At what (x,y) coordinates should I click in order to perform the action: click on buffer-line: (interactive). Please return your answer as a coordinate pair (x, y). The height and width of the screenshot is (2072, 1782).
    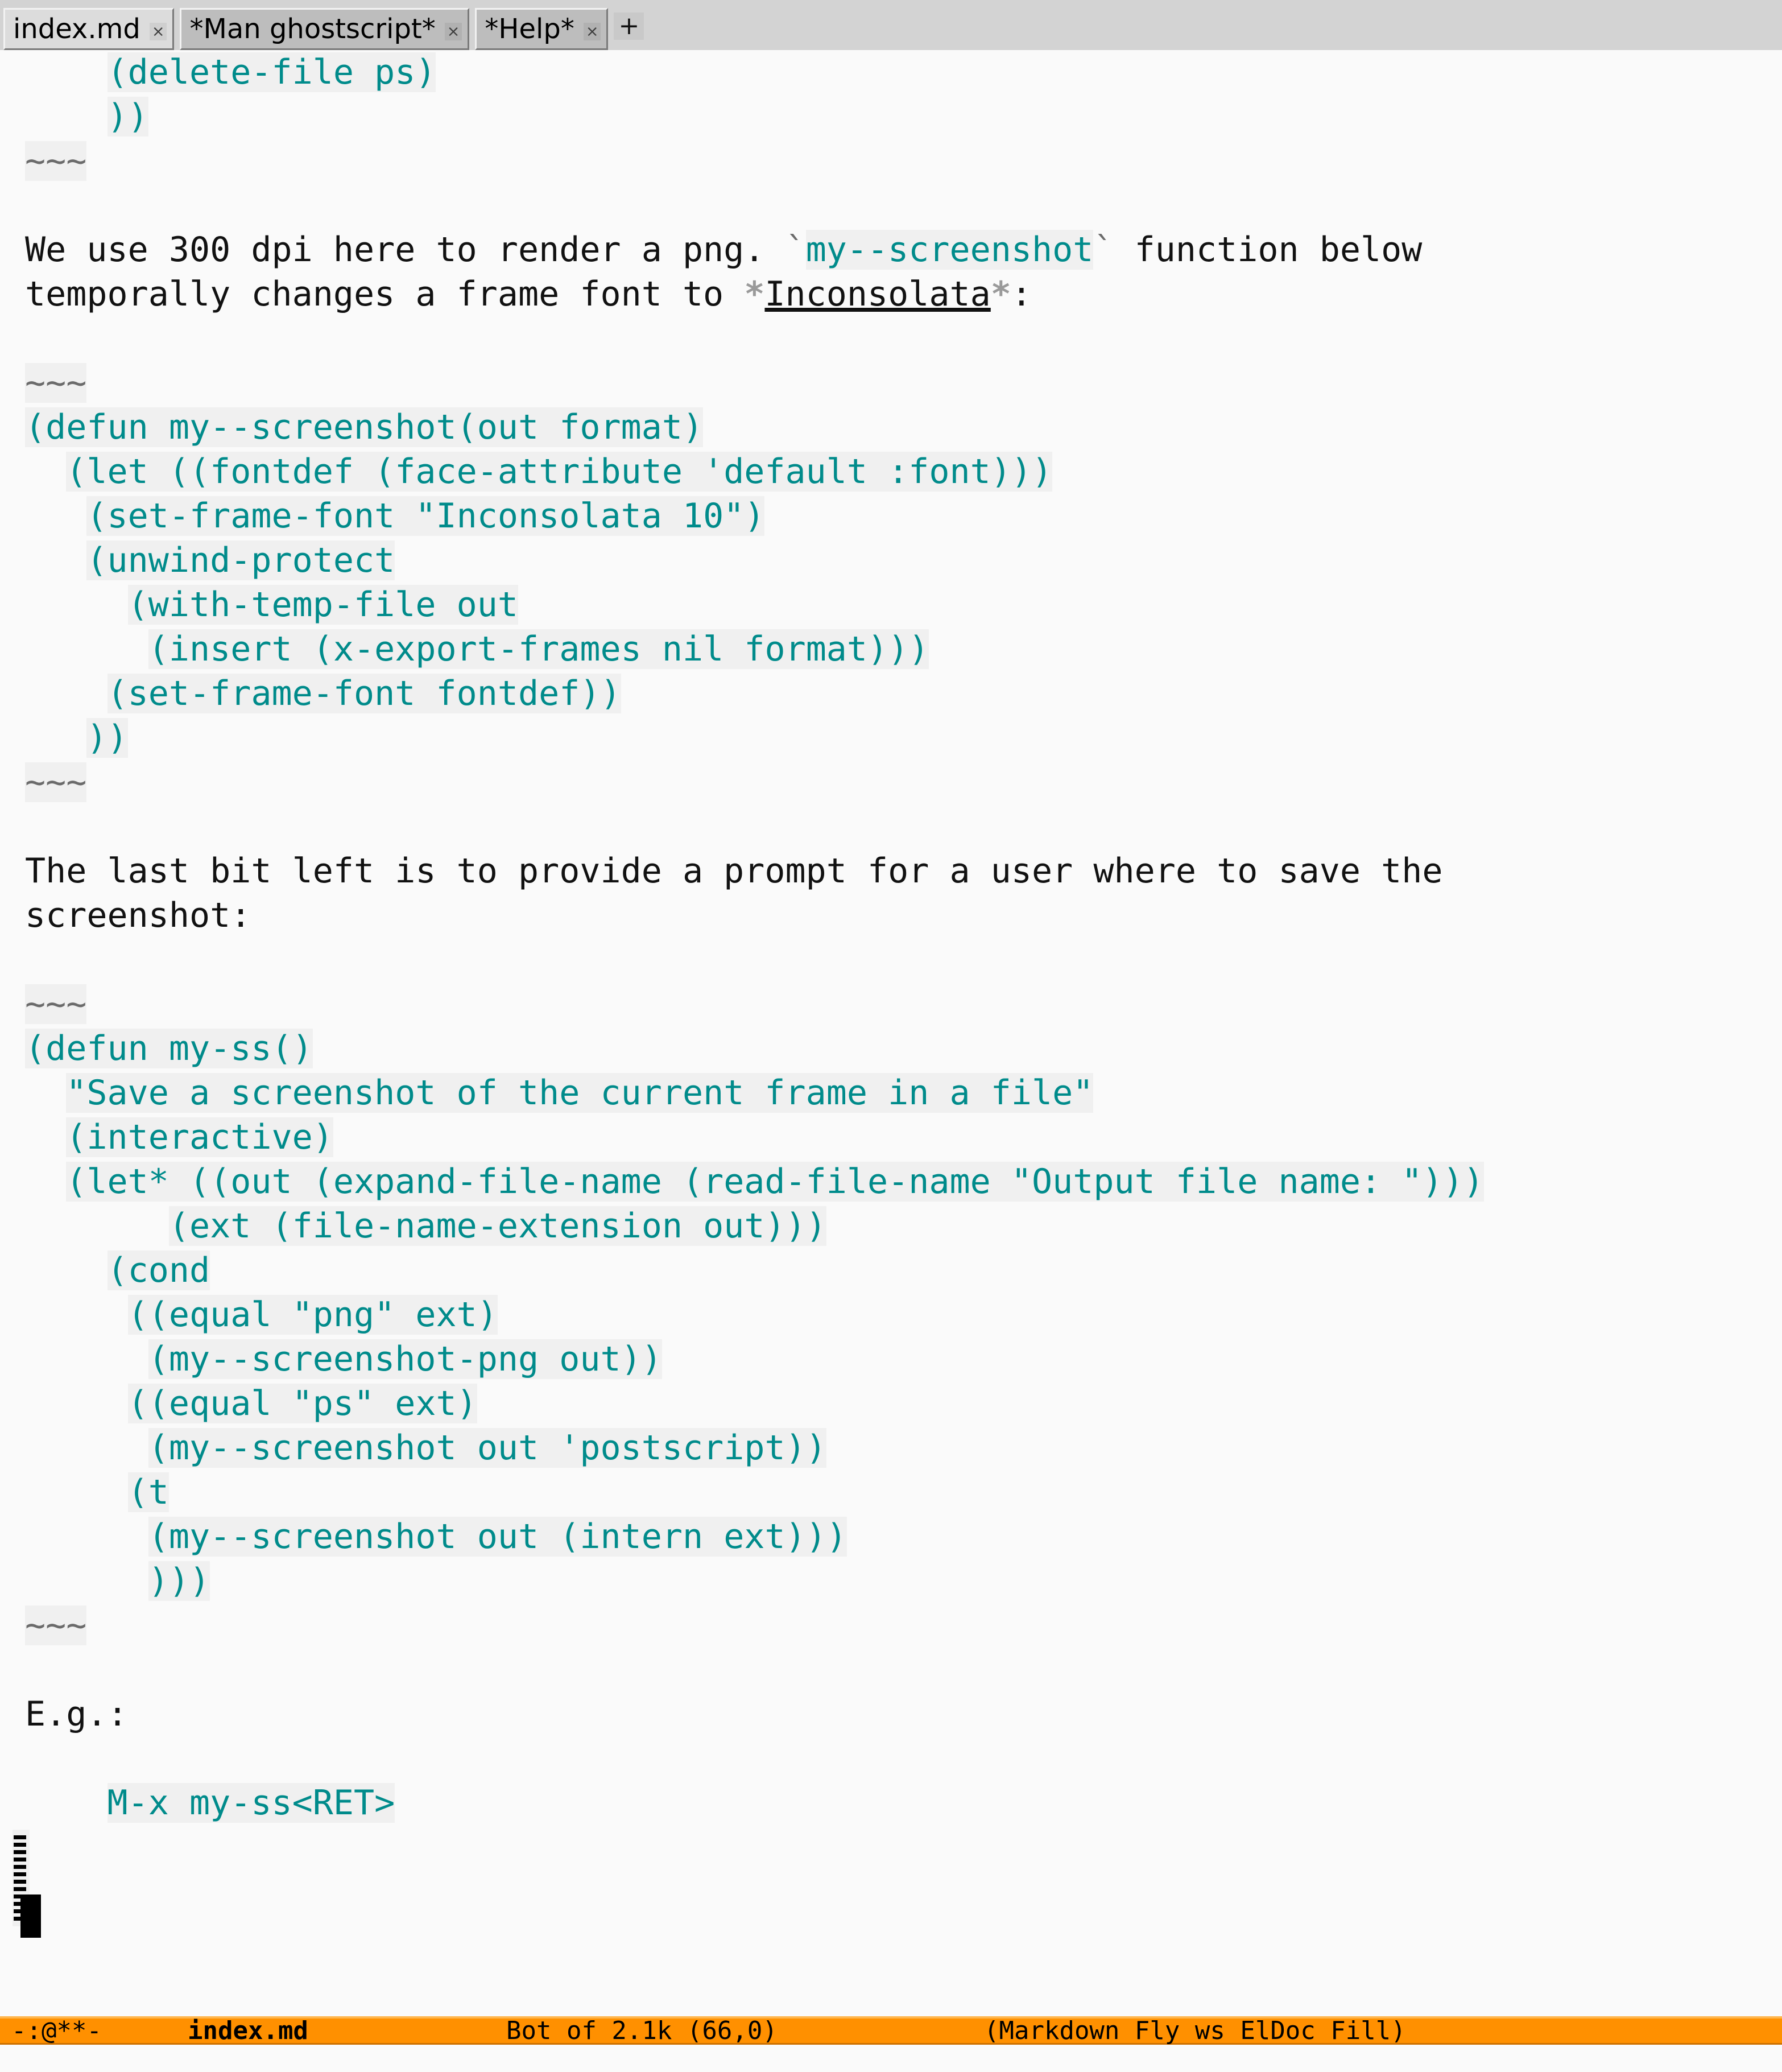
    Looking at the image, I should click on (903, 1137).